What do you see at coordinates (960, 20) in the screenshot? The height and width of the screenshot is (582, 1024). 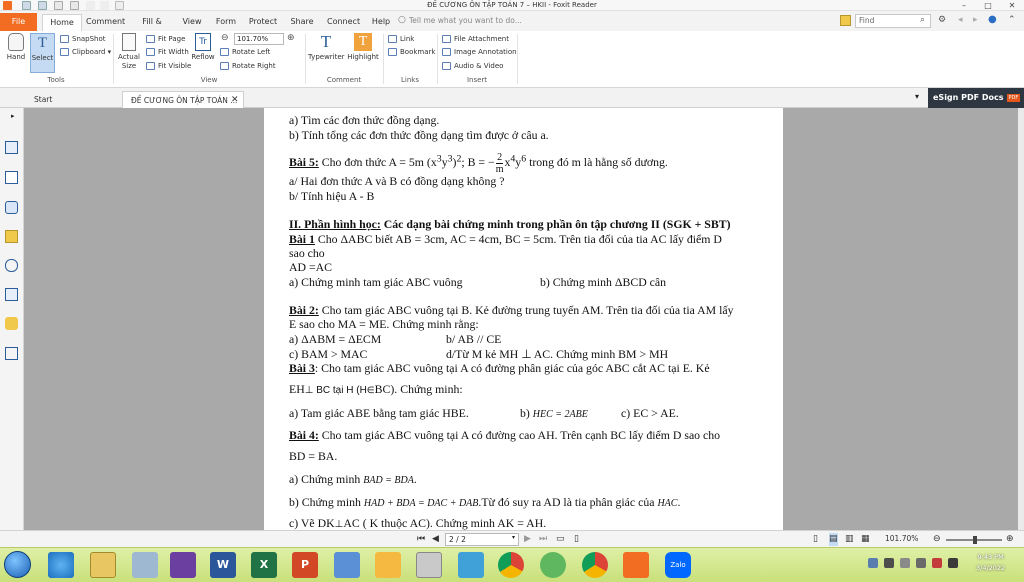 I see `back-icon: ◂` at bounding box center [960, 20].